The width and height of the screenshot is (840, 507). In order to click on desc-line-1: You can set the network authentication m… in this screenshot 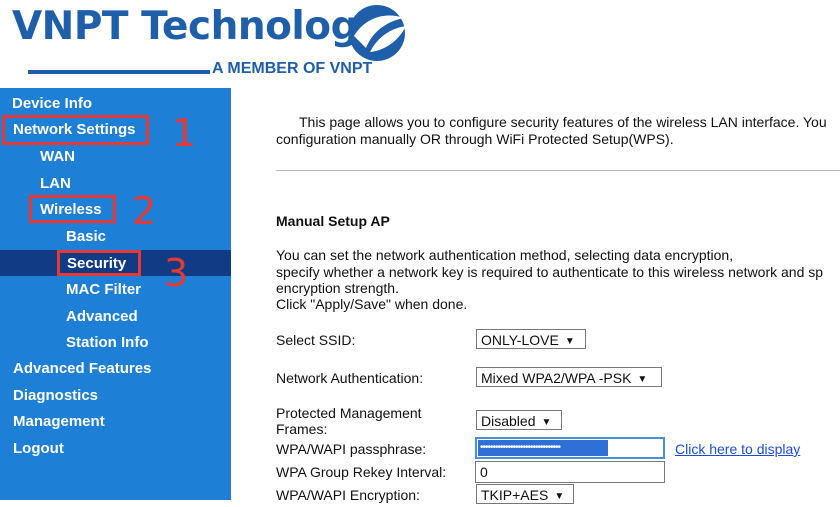, I will do `click(505, 255)`.